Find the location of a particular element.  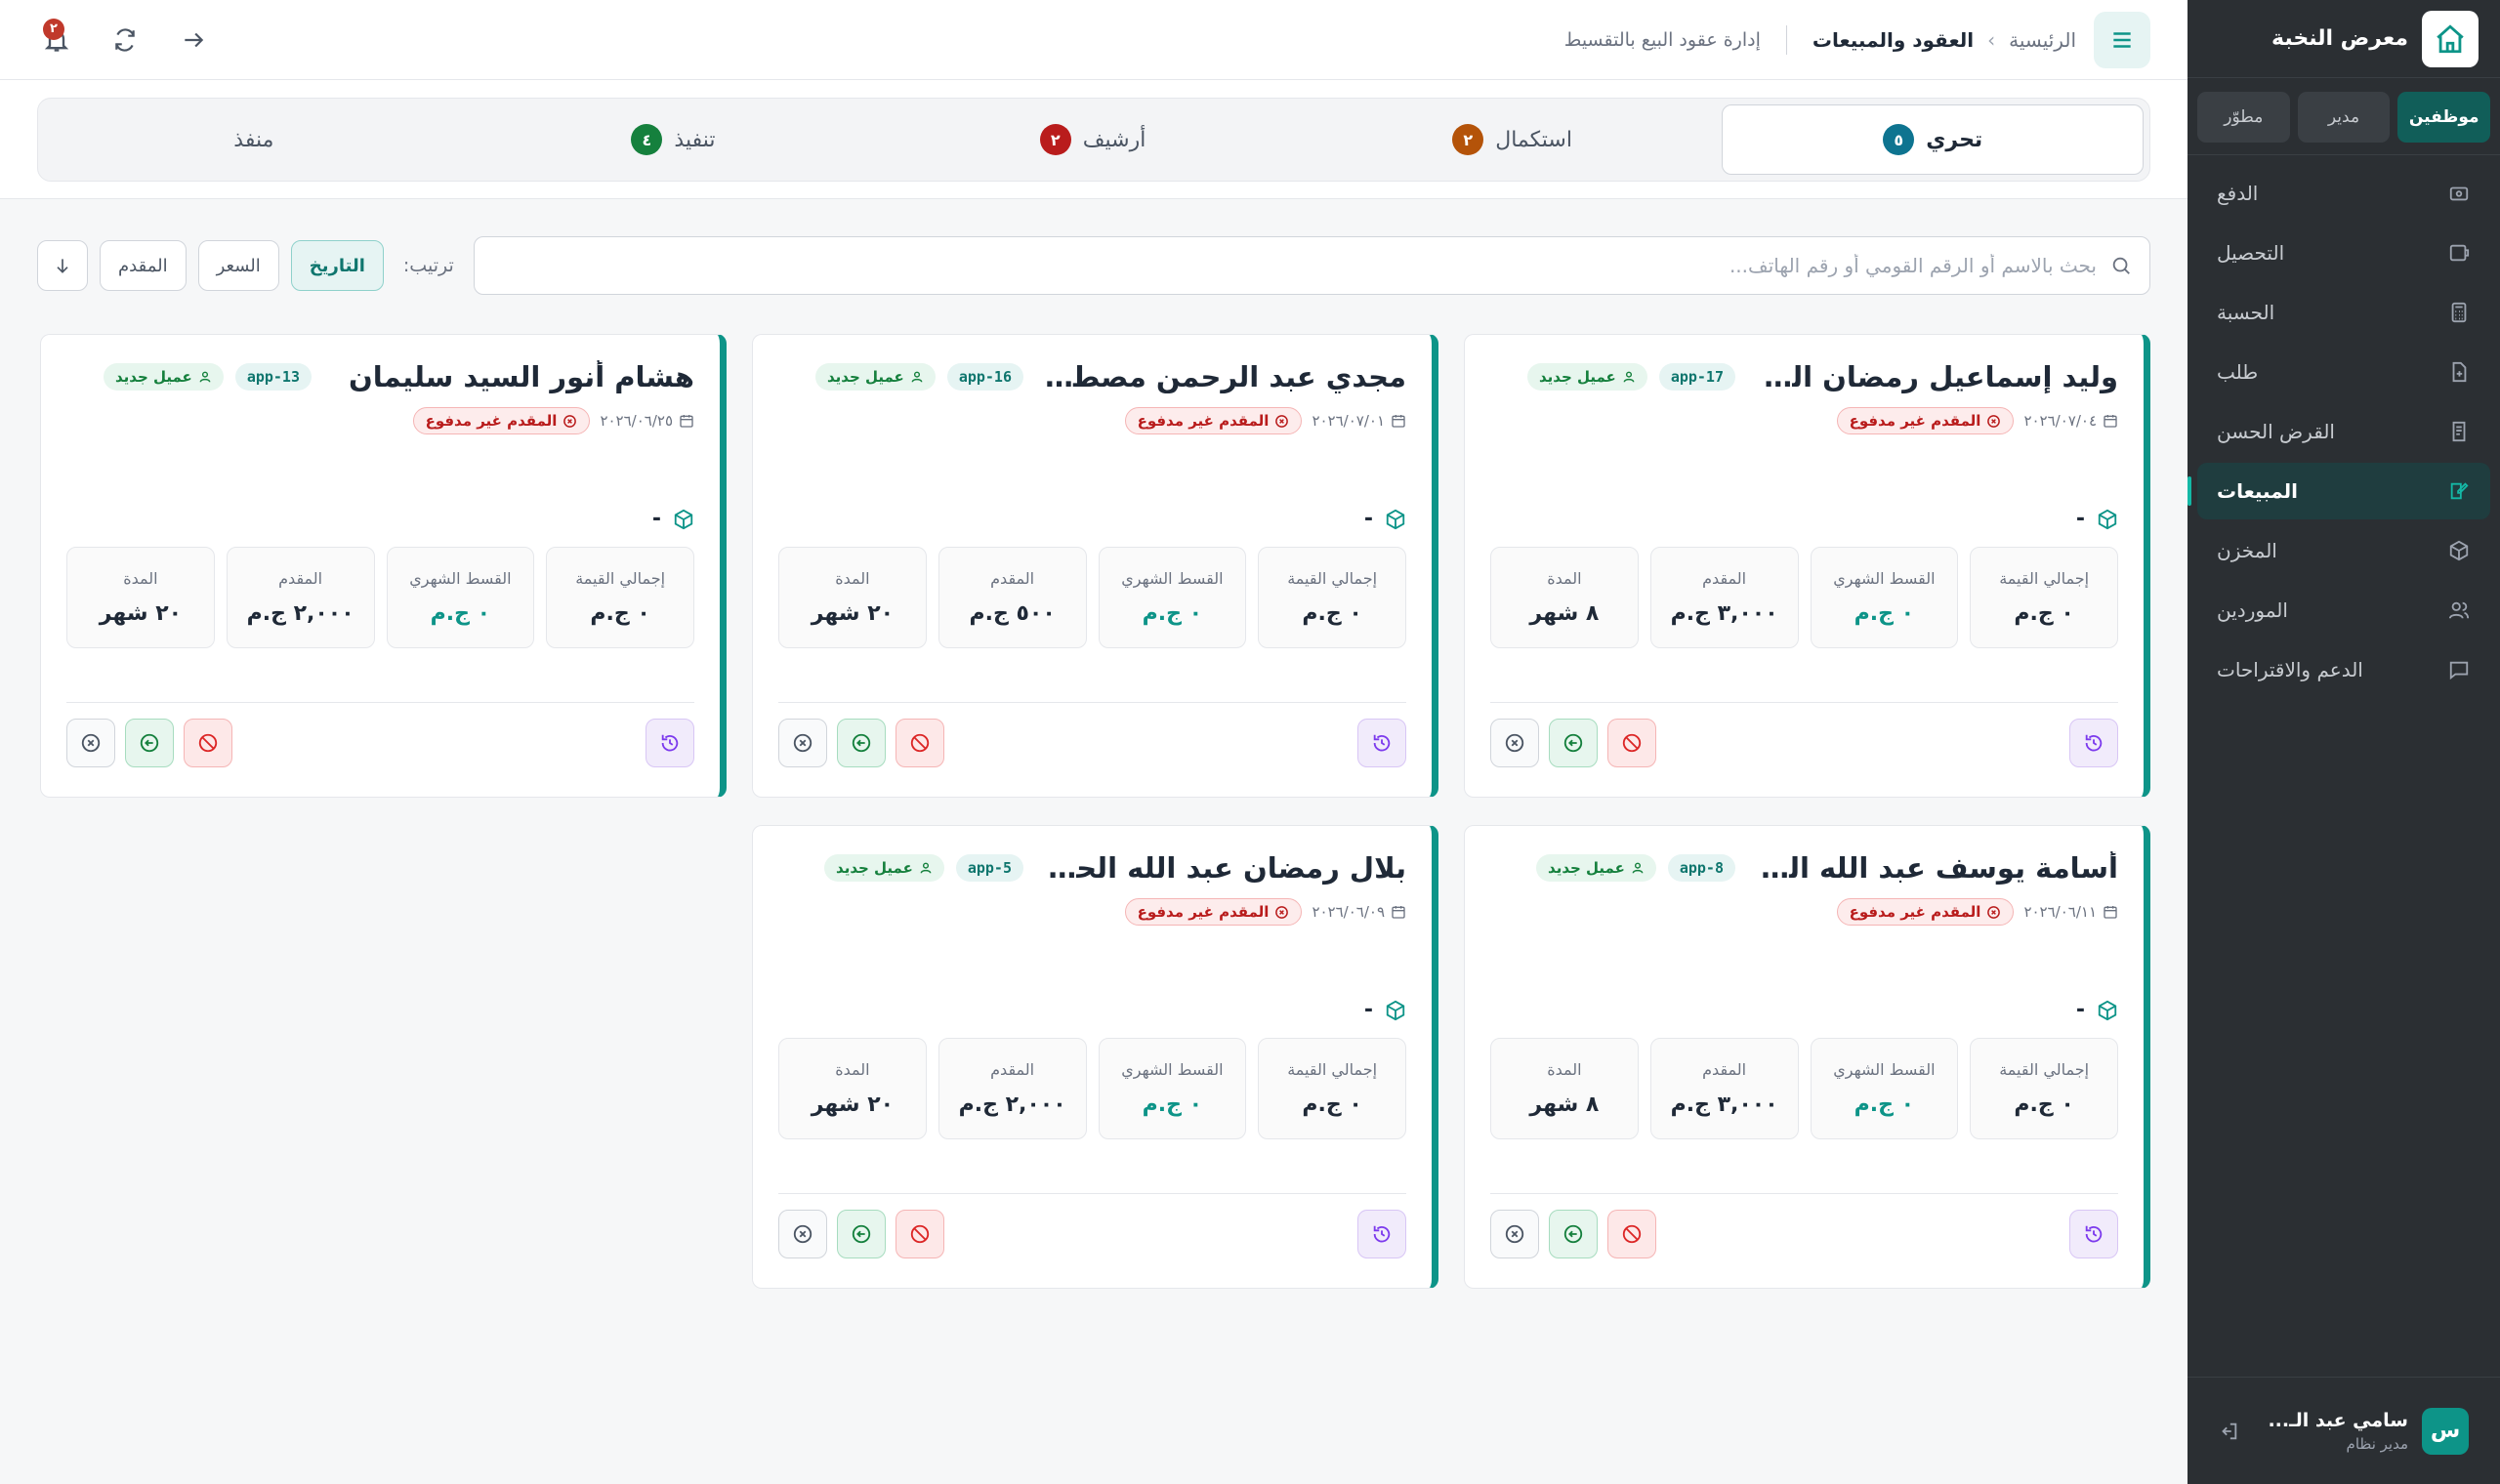

role-staff-button: موظفين is located at coordinates (2443, 118).